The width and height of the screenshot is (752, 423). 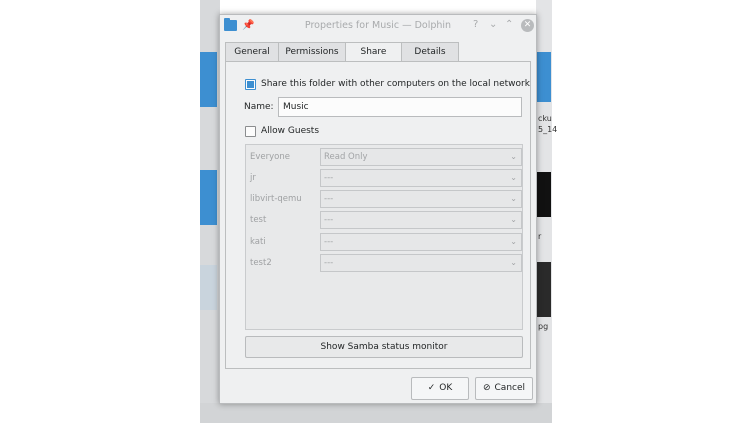 What do you see at coordinates (276, 199) in the screenshot?
I see `table-row-user: libvirt-qemu` at bounding box center [276, 199].